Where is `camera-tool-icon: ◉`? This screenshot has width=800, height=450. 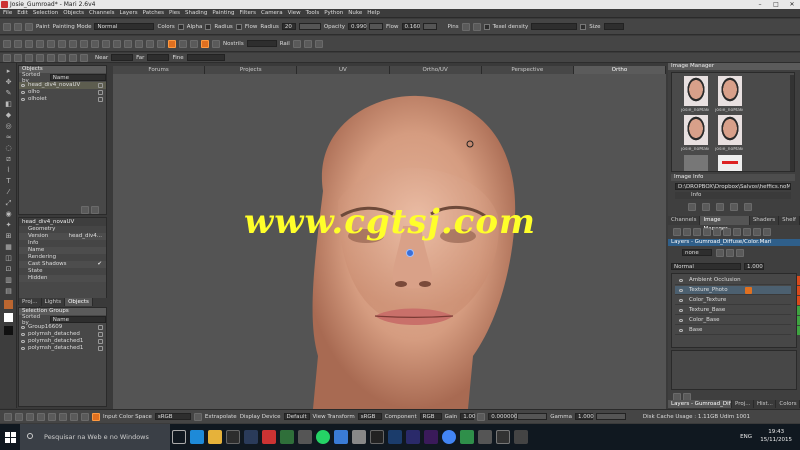 camera-tool-icon: ◉ is located at coordinates (8, 214).